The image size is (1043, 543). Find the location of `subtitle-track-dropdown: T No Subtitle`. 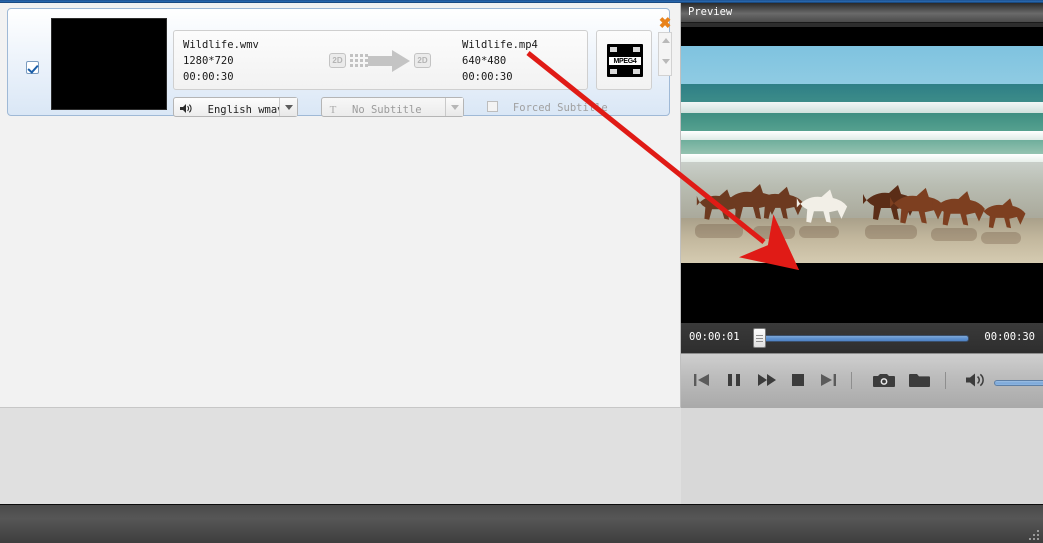

subtitle-track-dropdown: T No Subtitle is located at coordinates (392, 106).